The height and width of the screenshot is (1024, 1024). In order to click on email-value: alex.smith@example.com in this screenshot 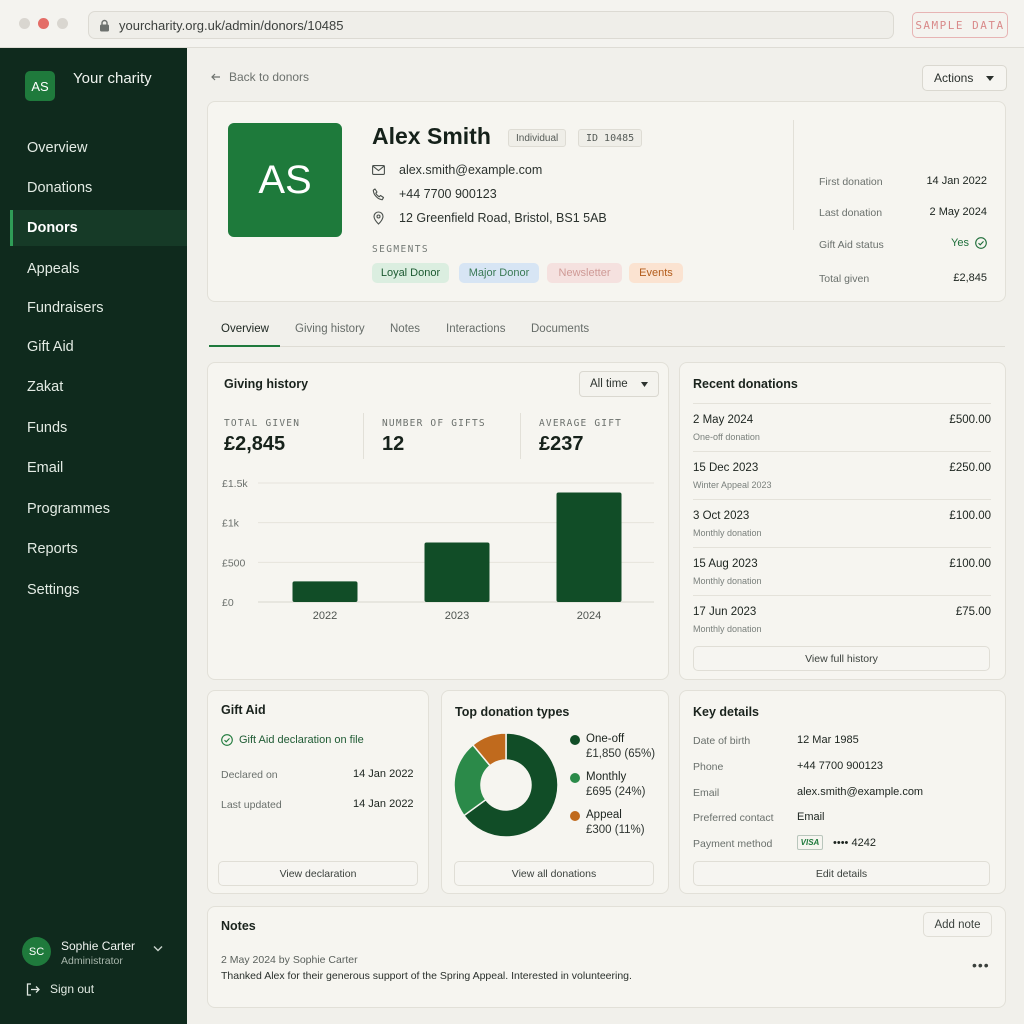, I will do `click(860, 792)`.